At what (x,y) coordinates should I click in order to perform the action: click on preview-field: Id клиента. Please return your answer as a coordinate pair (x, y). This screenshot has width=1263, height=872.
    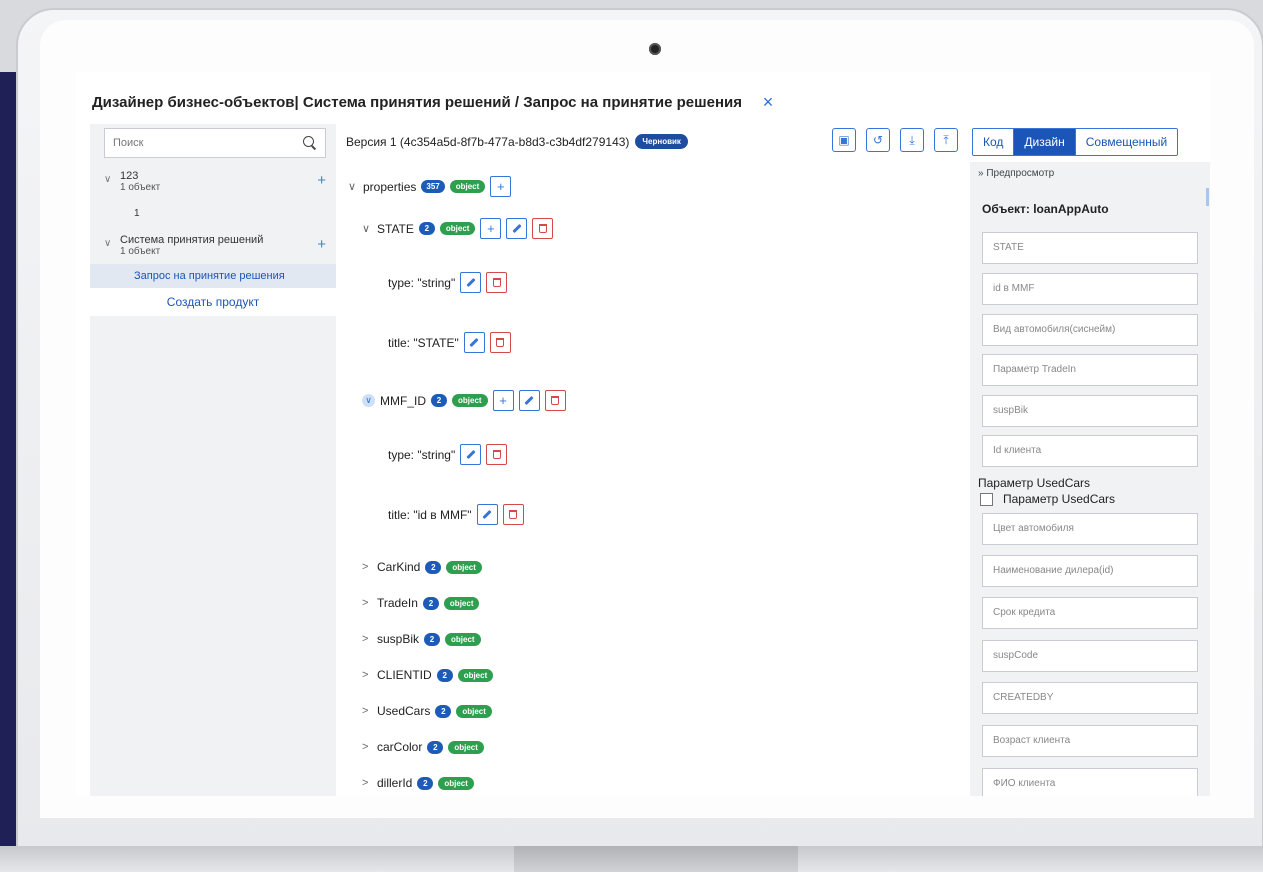
    Looking at the image, I should click on (1090, 451).